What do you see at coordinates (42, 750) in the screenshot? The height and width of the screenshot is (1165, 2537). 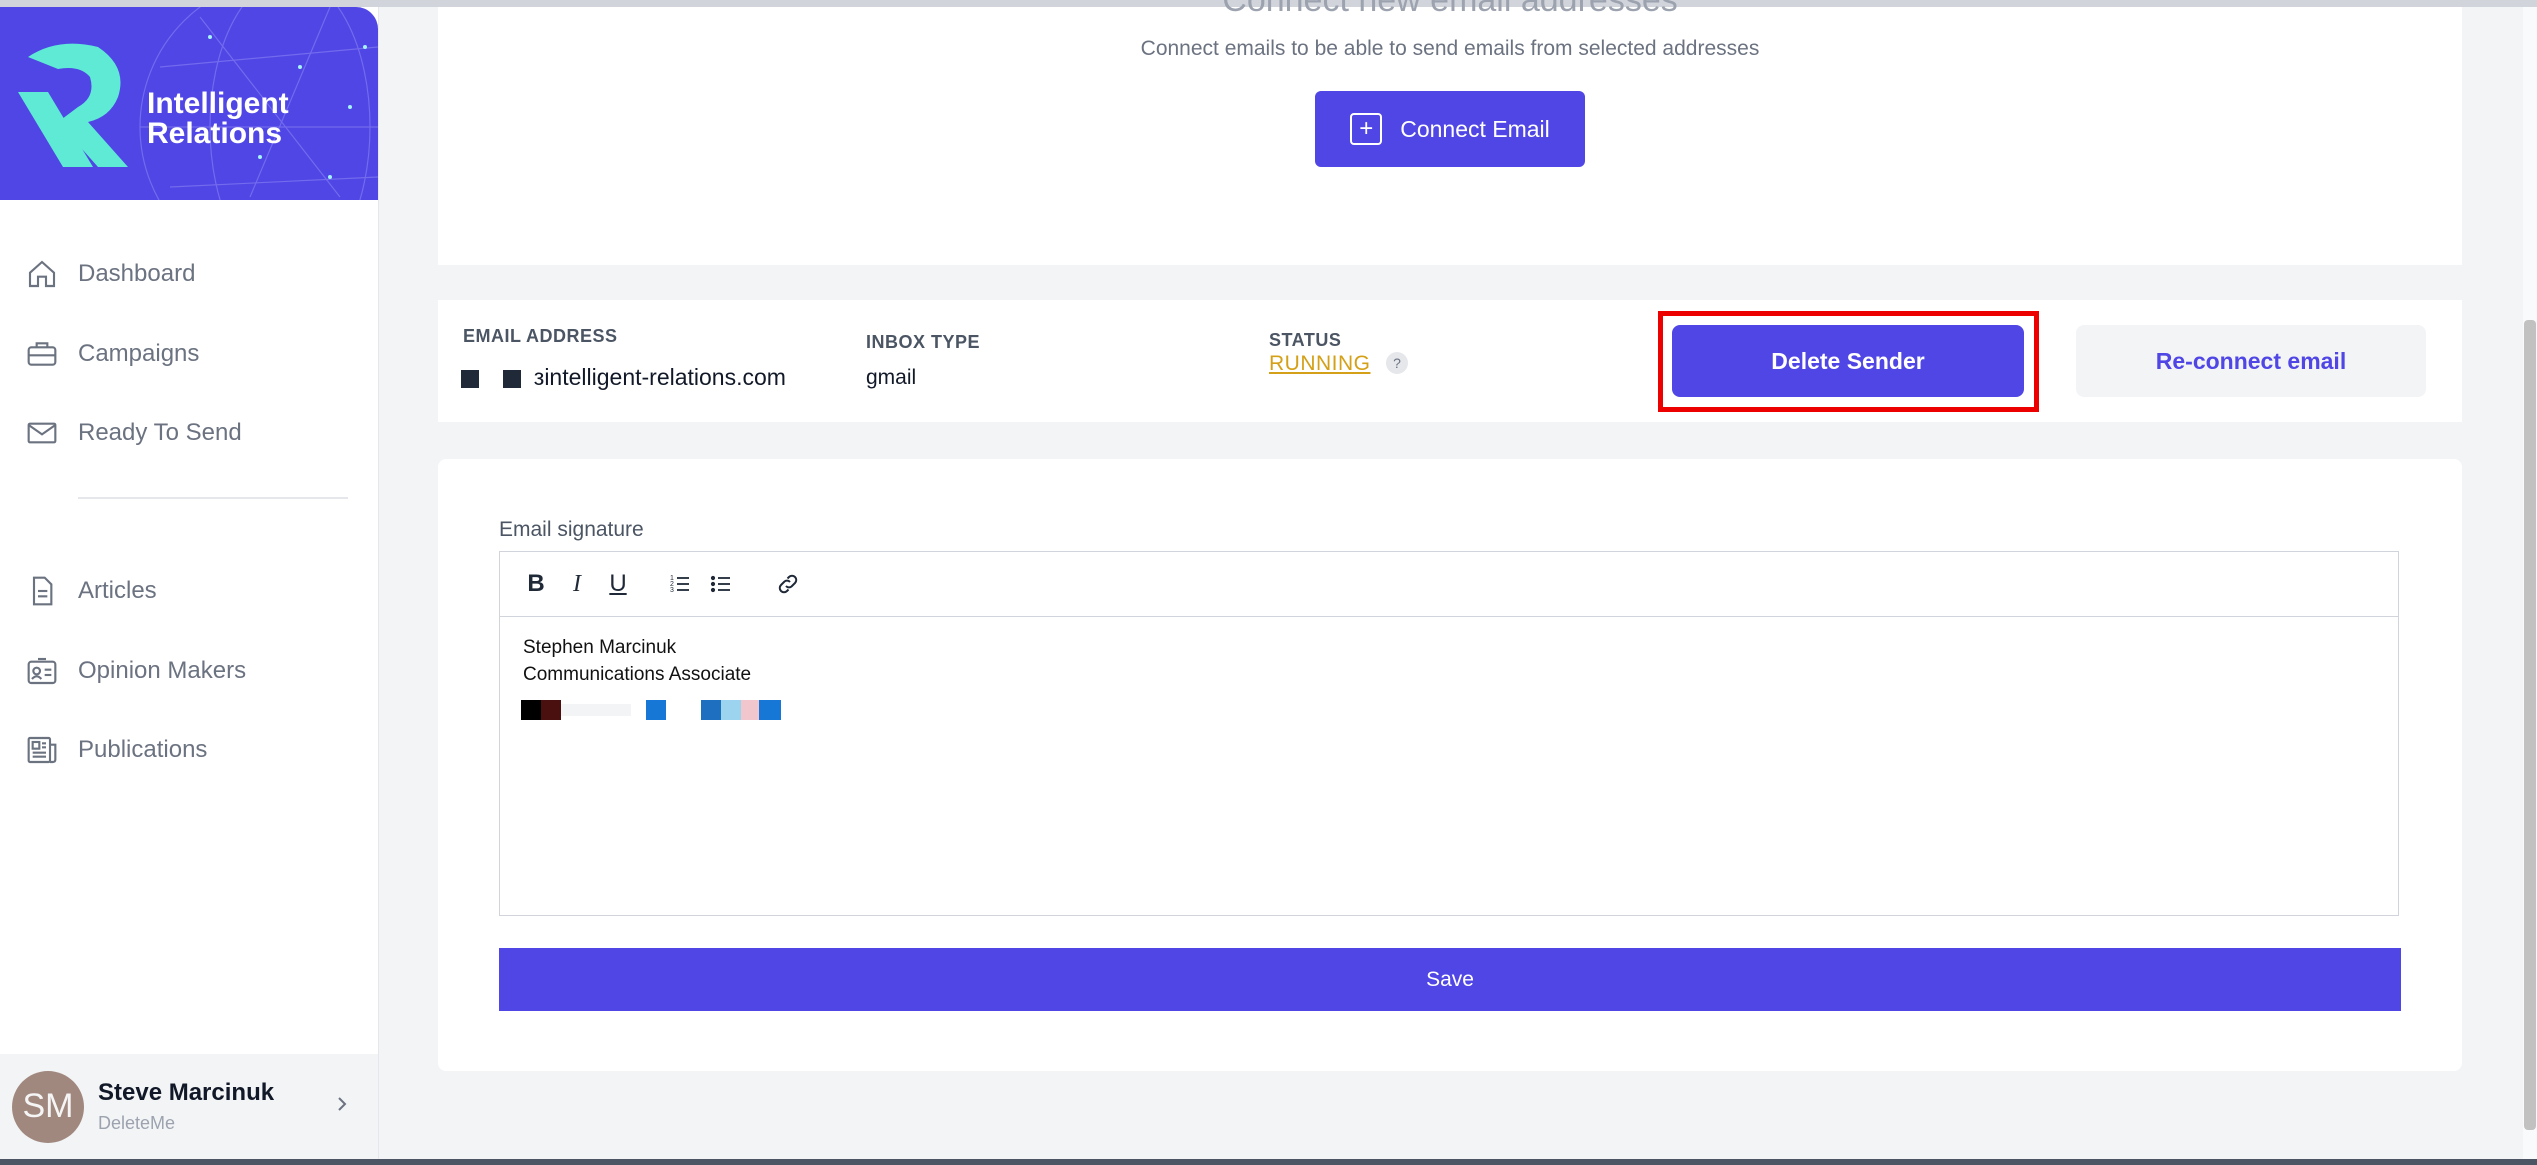 I see `newspaper-icon` at bounding box center [42, 750].